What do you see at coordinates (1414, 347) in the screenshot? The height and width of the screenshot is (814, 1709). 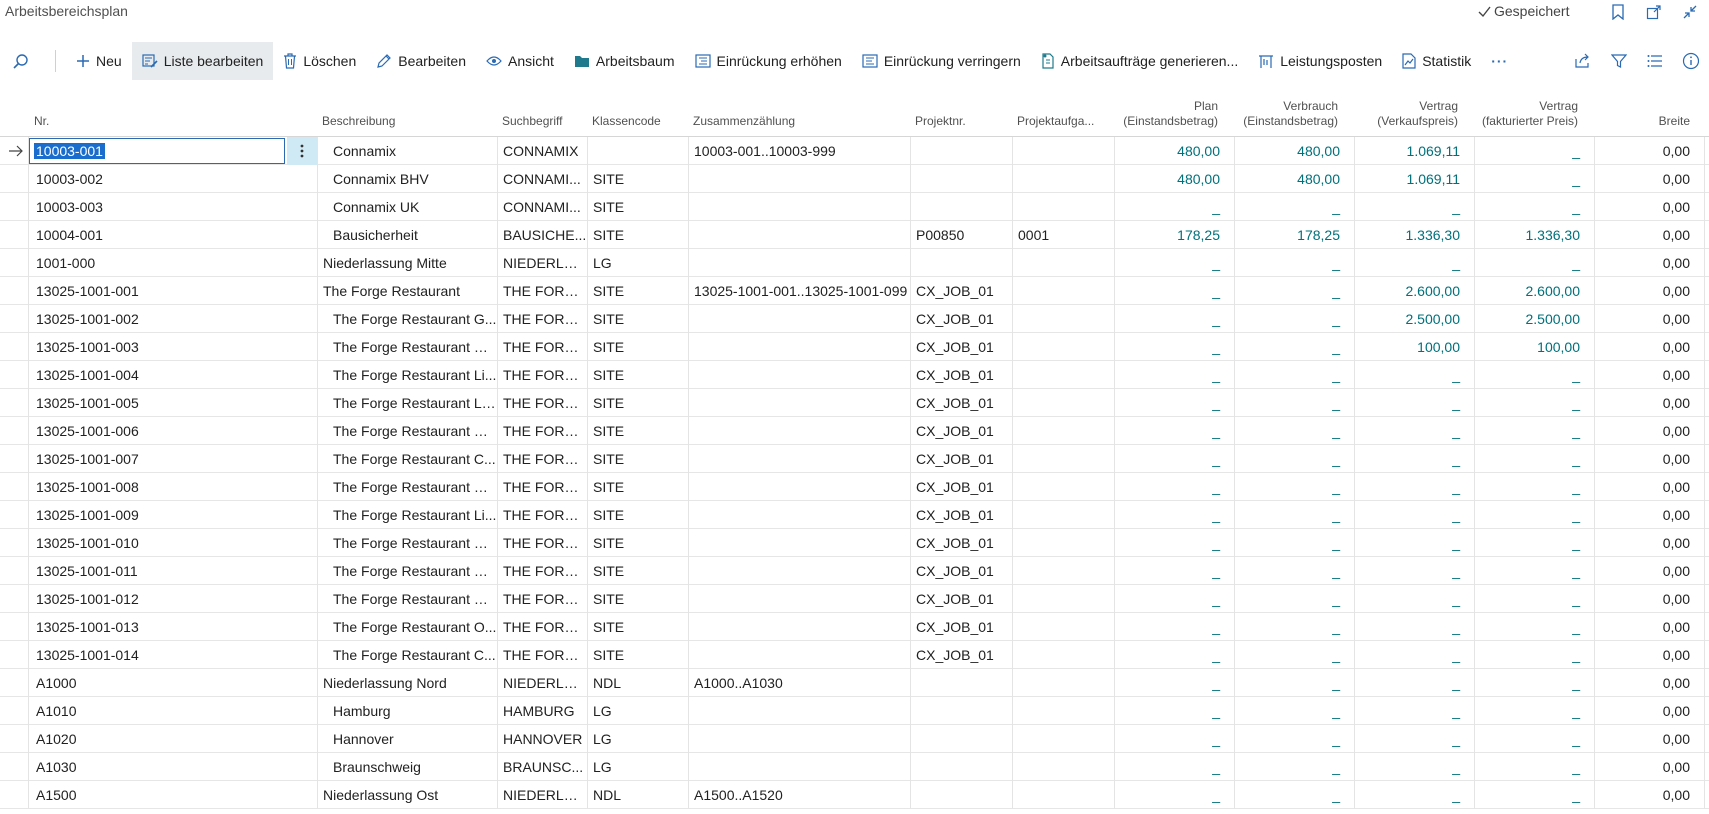 I see `cell-vertrag: 100,00` at bounding box center [1414, 347].